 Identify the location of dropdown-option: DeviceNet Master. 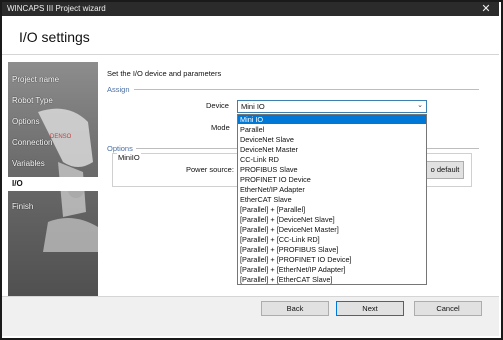
(332, 149).